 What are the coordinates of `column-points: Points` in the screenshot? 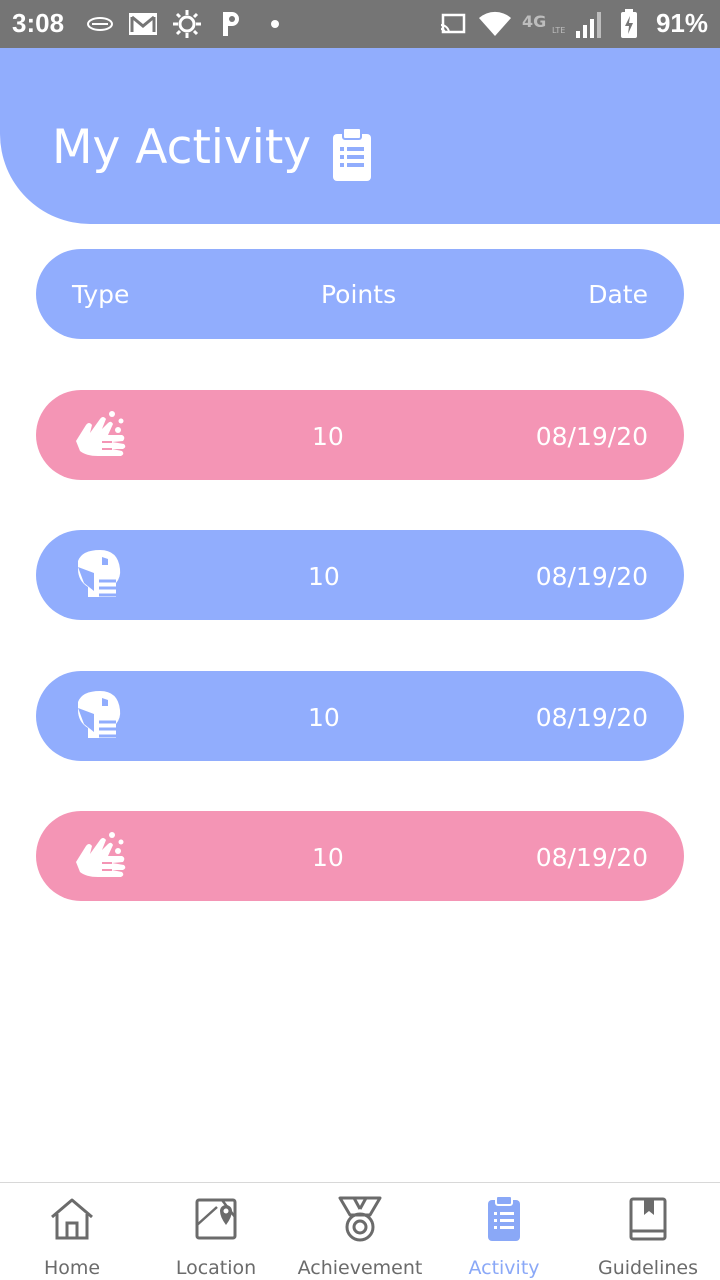 It's located at (359, 294).